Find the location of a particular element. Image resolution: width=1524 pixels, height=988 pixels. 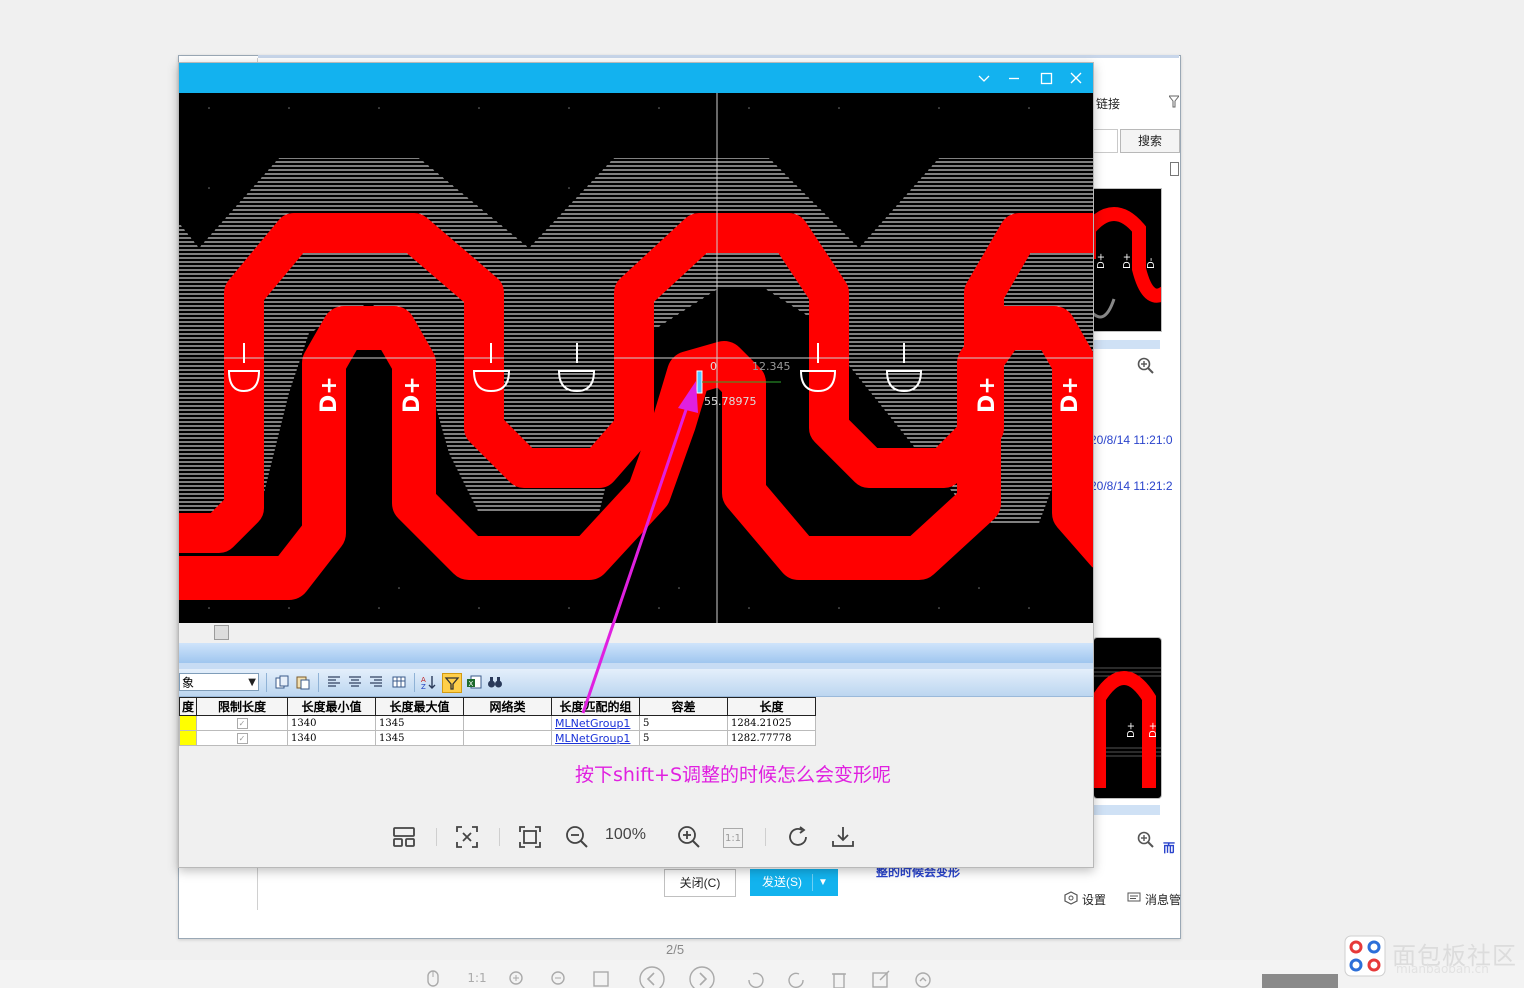

search-button: 搜索 is located at coordinates (1150, 141).